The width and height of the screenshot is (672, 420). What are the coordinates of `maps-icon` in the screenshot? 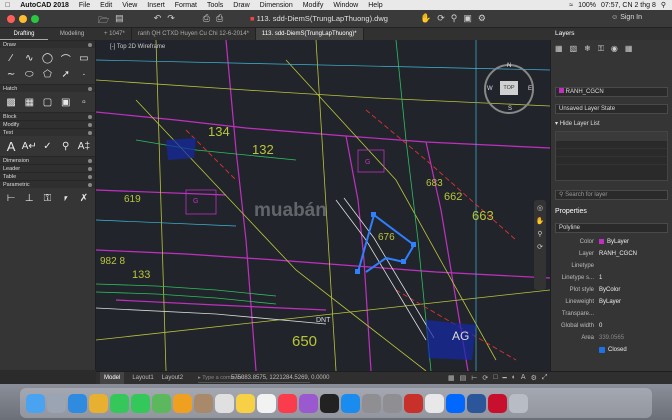 It's located at (161, 403).